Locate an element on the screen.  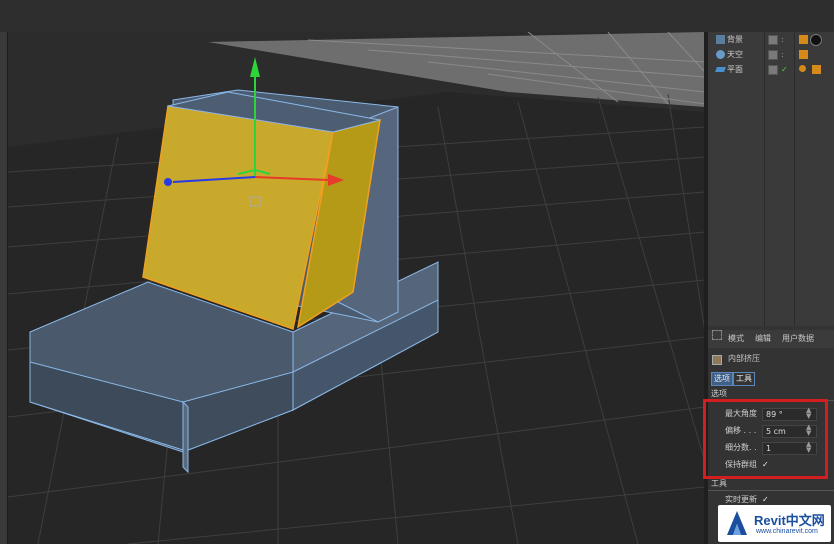
z-axis-handle-icon is located at coordinates (168, 182).